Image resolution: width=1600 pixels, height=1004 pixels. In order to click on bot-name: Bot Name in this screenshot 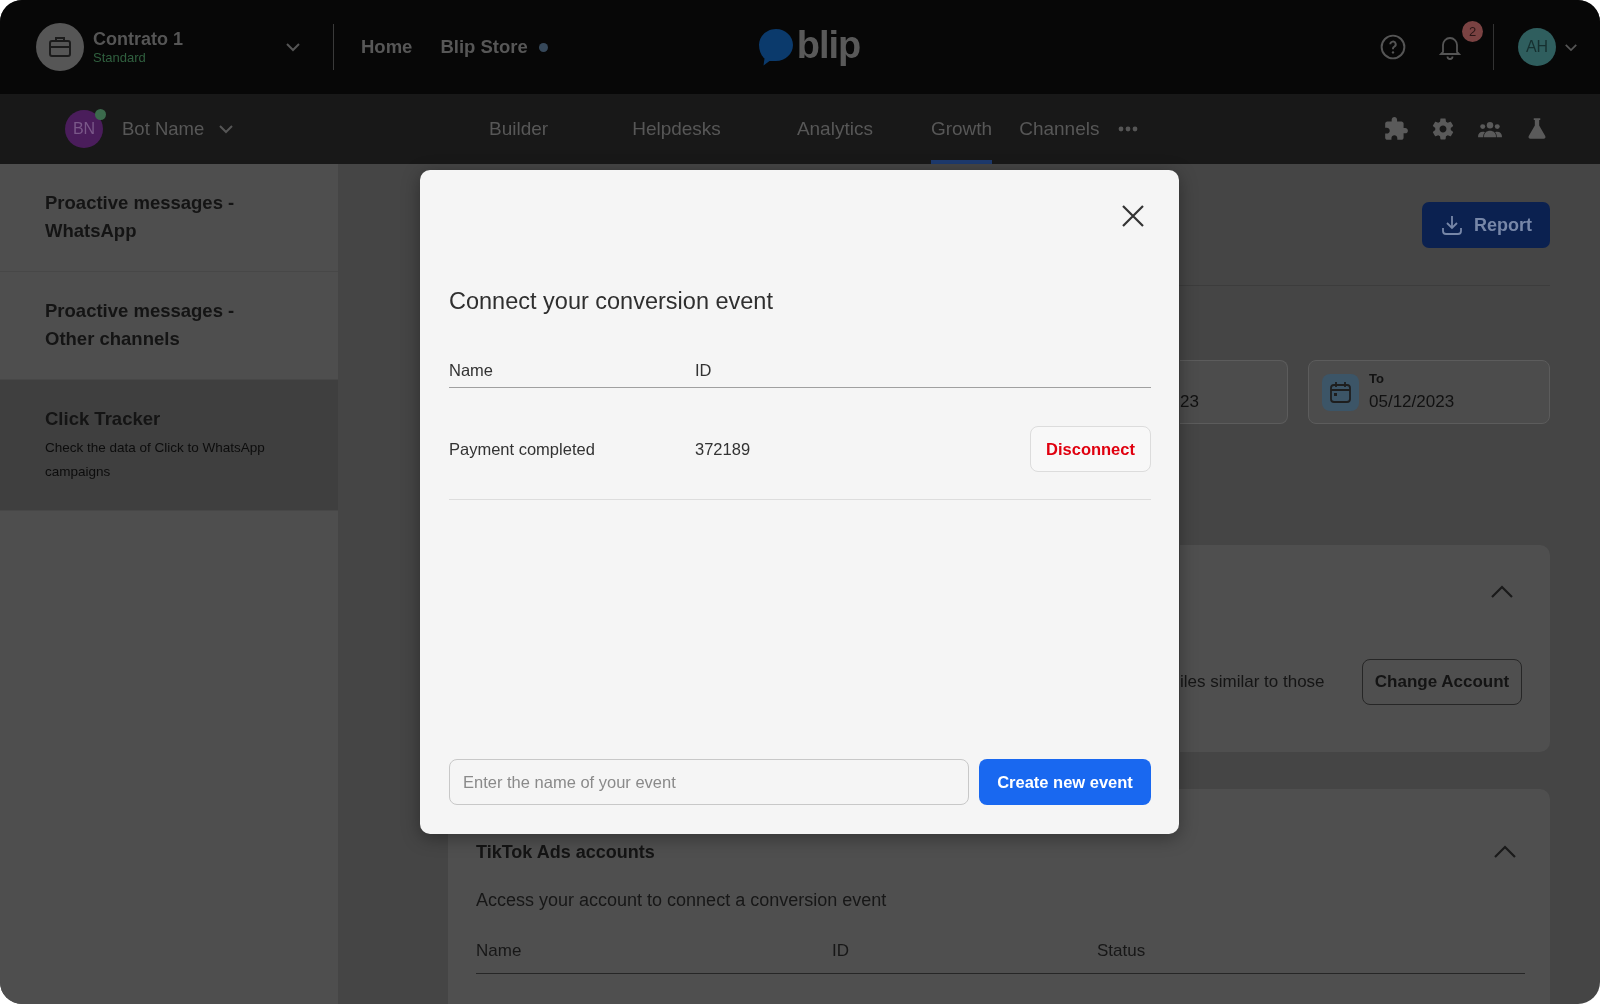, I will do `click(163, 129)`.